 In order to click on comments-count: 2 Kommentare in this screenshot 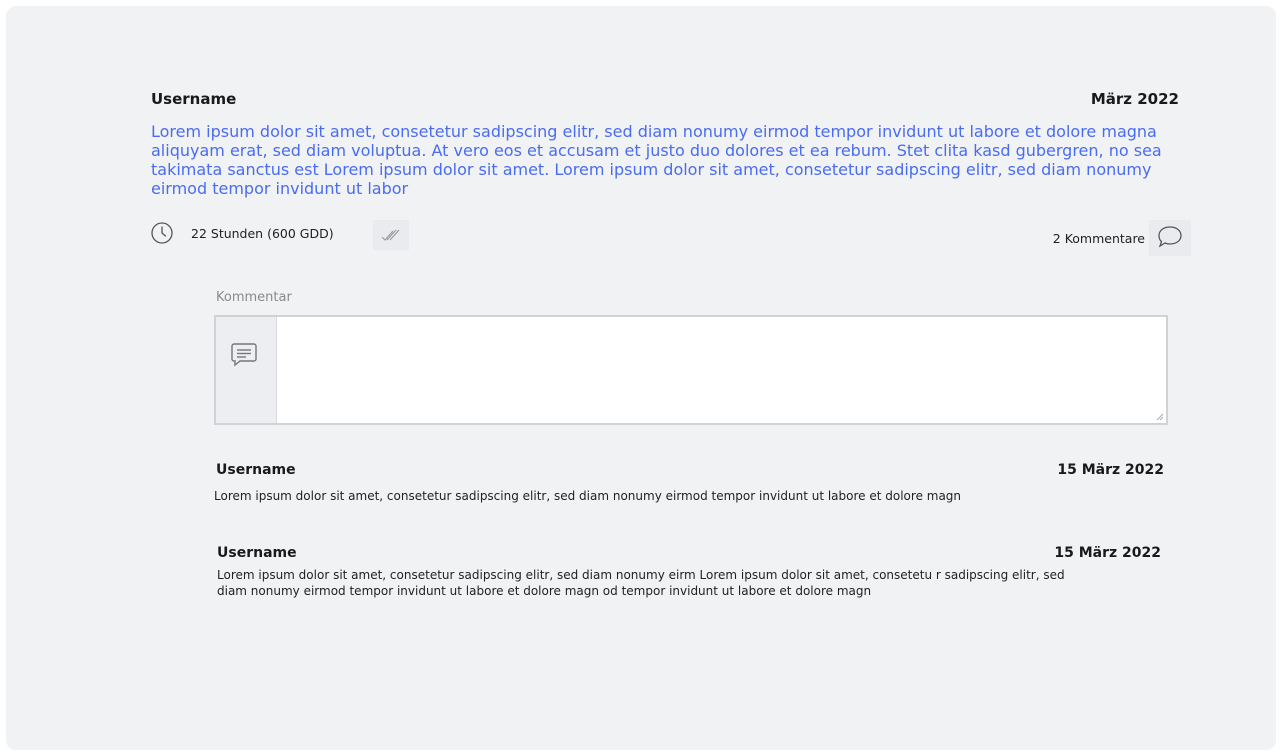, I will do `click(1099, 238)`.